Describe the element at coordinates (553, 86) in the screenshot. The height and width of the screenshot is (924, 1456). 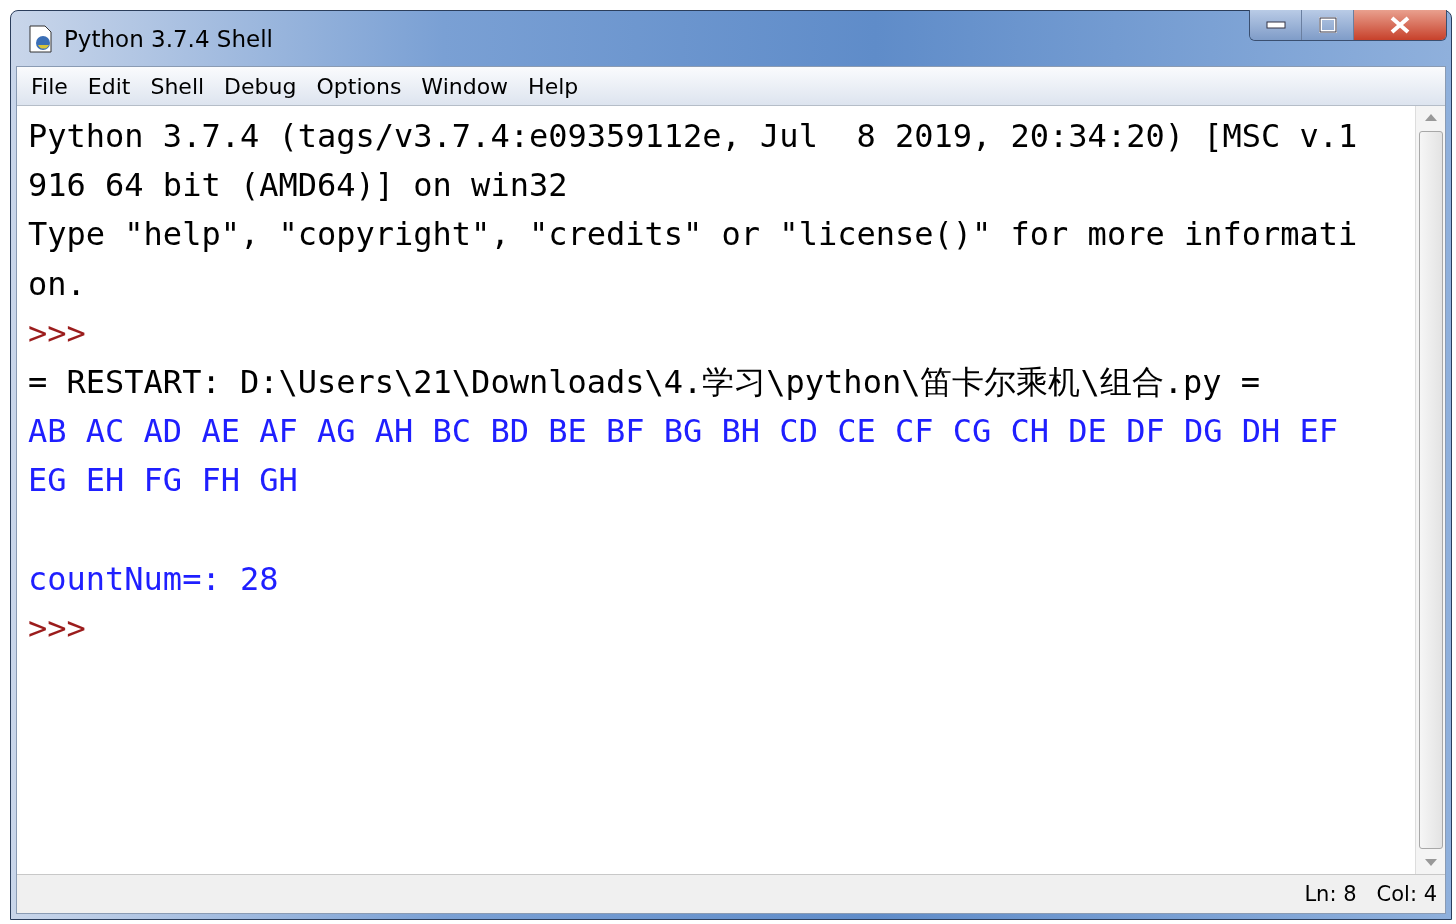
I see `menu-item: Help` at that location.